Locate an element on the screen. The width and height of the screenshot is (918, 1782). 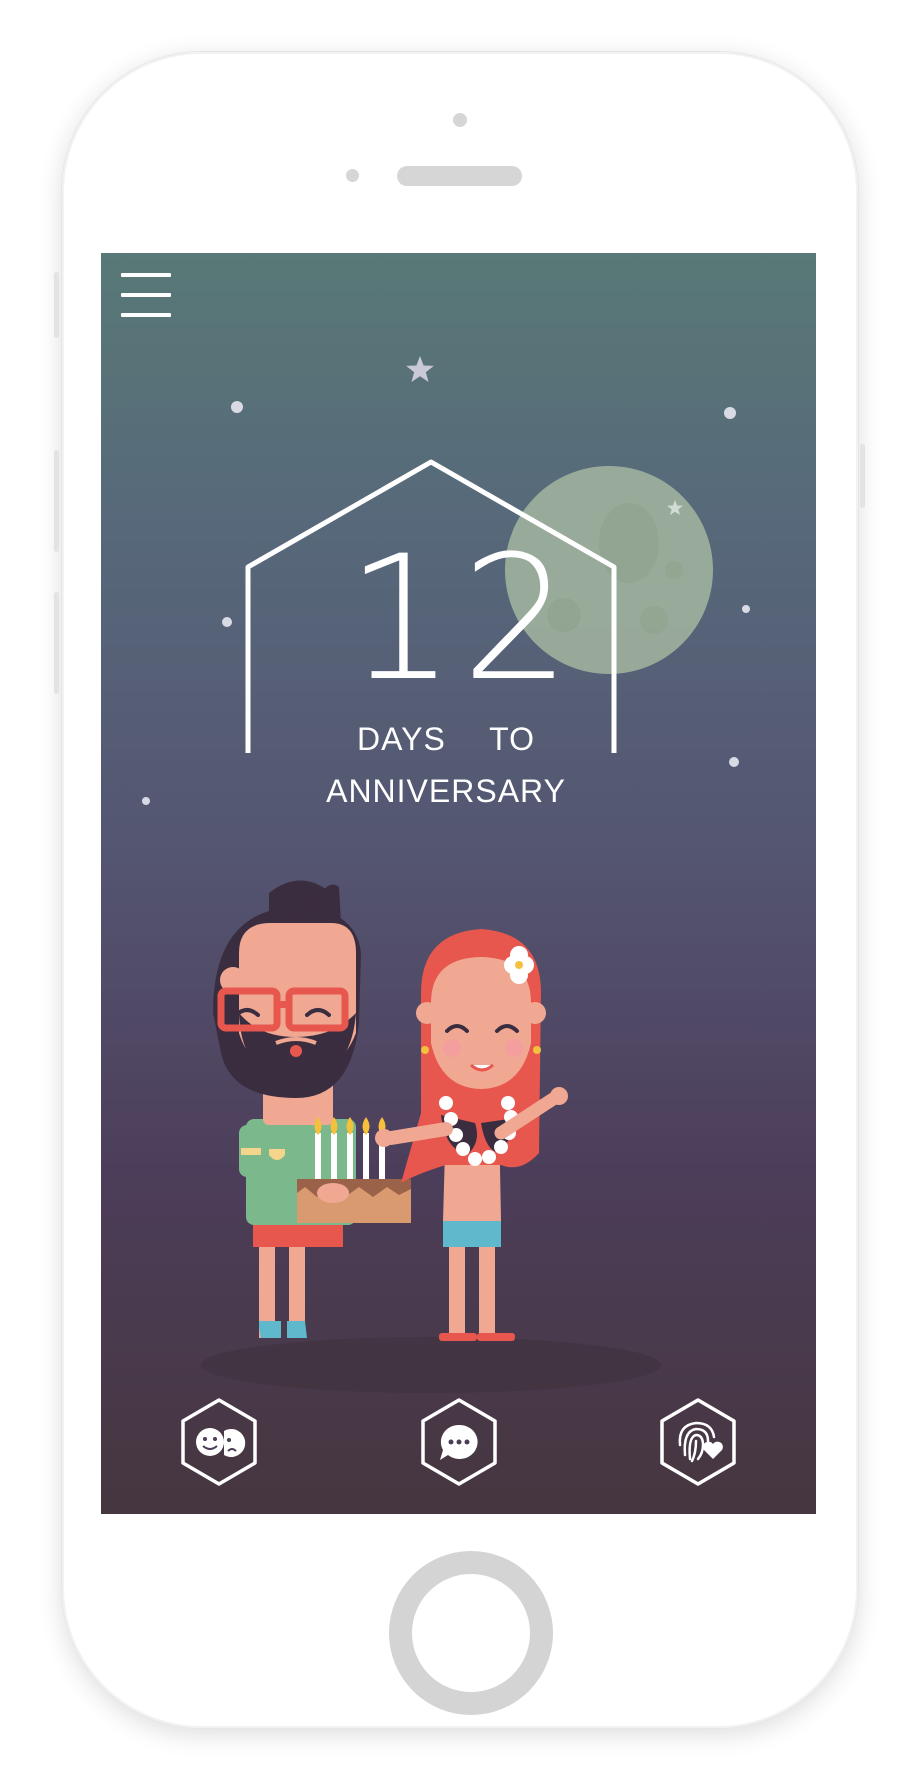
earpiece-speaker is located at coordinates (459, 176).